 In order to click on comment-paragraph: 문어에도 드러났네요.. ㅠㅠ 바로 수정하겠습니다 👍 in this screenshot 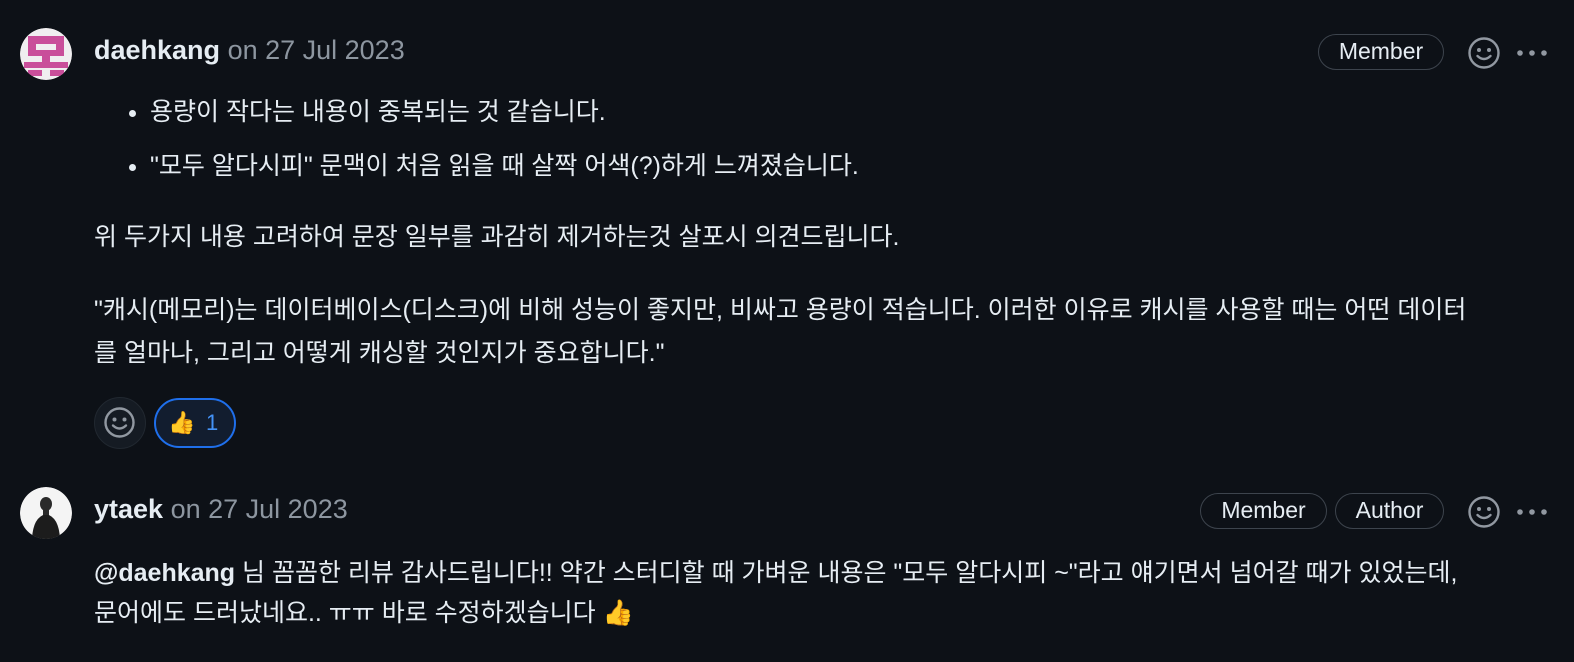, I will do `click(364, 613)`.